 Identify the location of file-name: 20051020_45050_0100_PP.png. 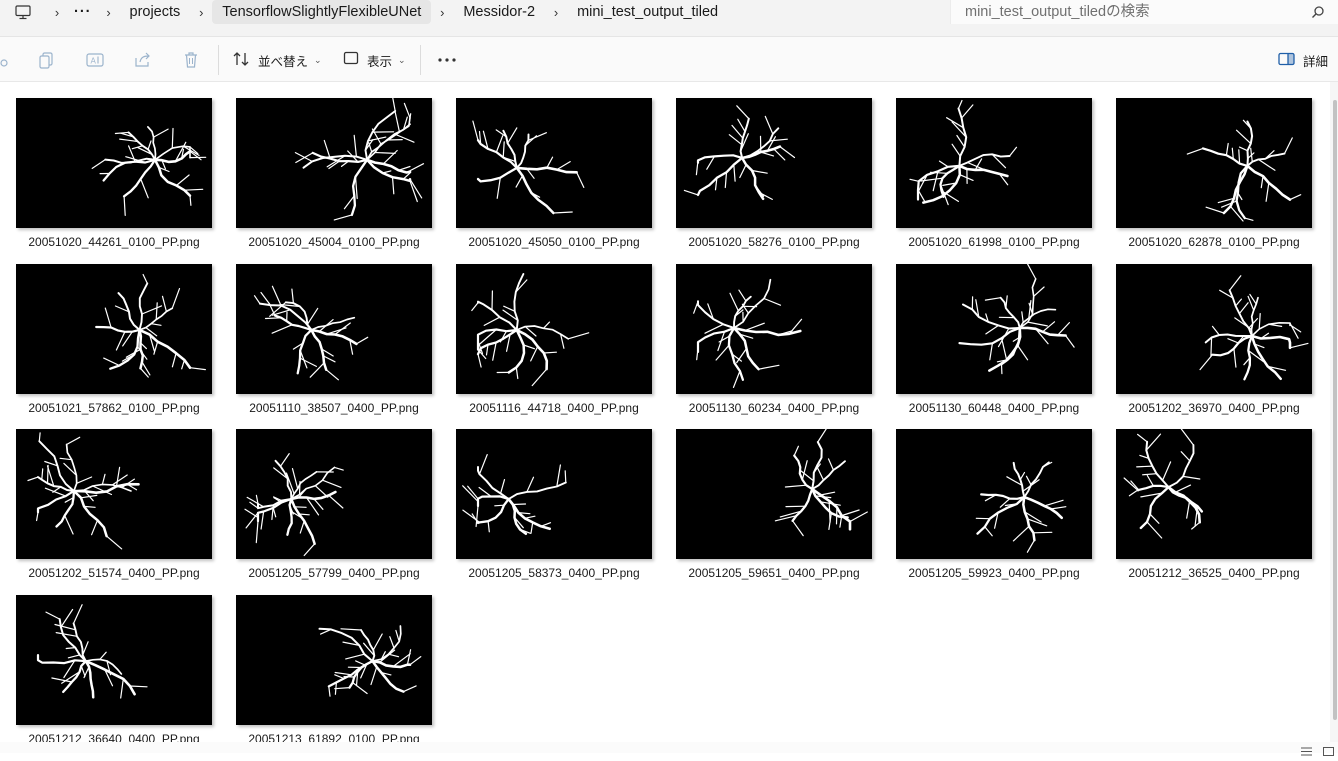
(554, 242).